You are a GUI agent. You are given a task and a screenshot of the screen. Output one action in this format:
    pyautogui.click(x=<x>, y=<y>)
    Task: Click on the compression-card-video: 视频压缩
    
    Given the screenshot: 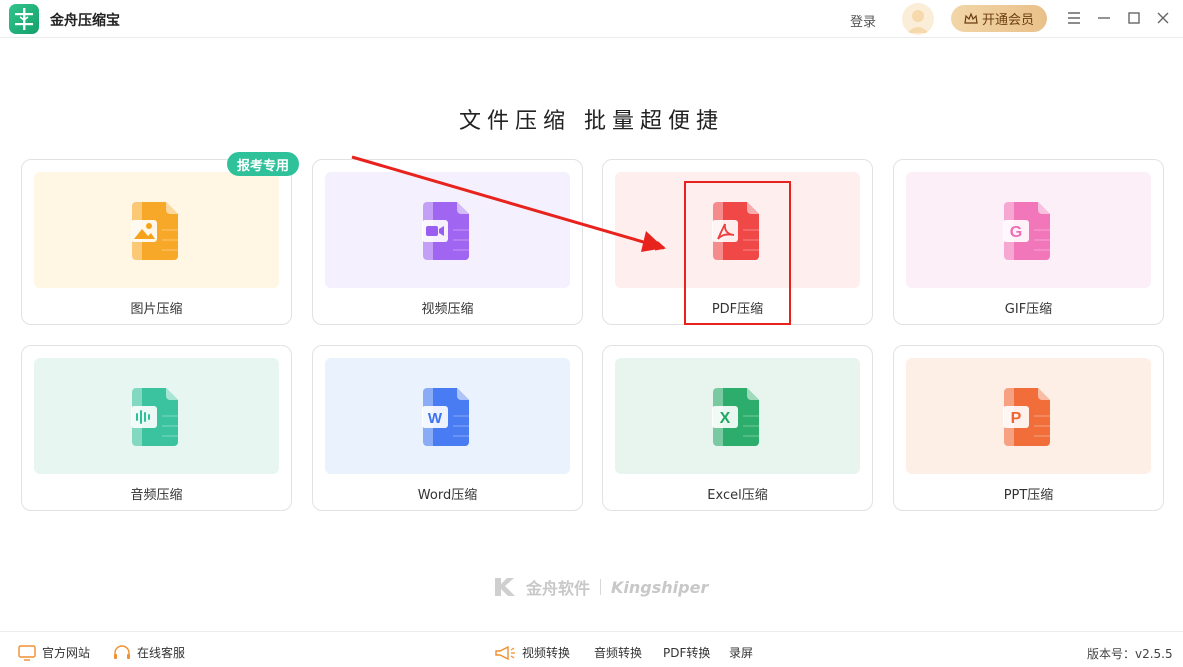 What is the action you would take?
    pyautogui.click(x=447, y=242)
    